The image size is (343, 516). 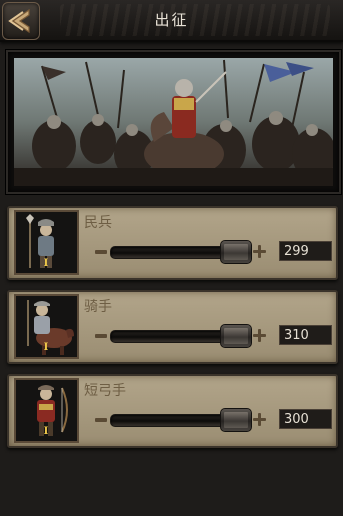 I want to click on unit-name: 骑手, so click(x=98, y=307).